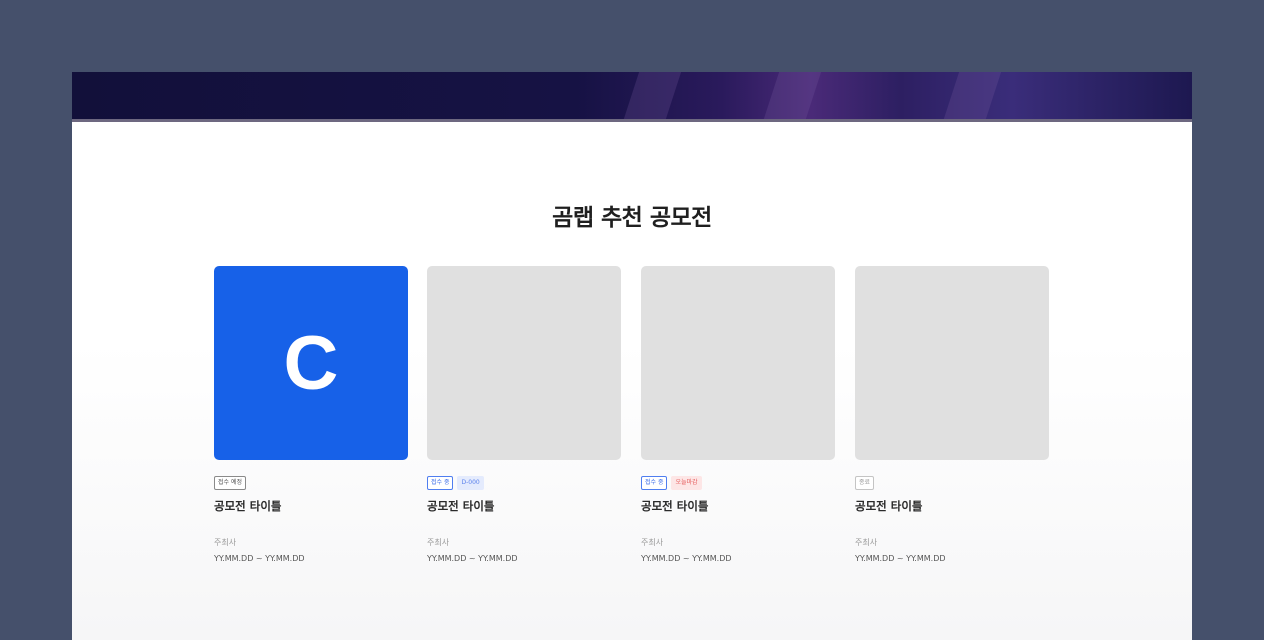 This screenshot has width=1264, height=640. Describe the element at coordinates (952, 483) in the screenshot. I see `status-badges: 종료` at that location.